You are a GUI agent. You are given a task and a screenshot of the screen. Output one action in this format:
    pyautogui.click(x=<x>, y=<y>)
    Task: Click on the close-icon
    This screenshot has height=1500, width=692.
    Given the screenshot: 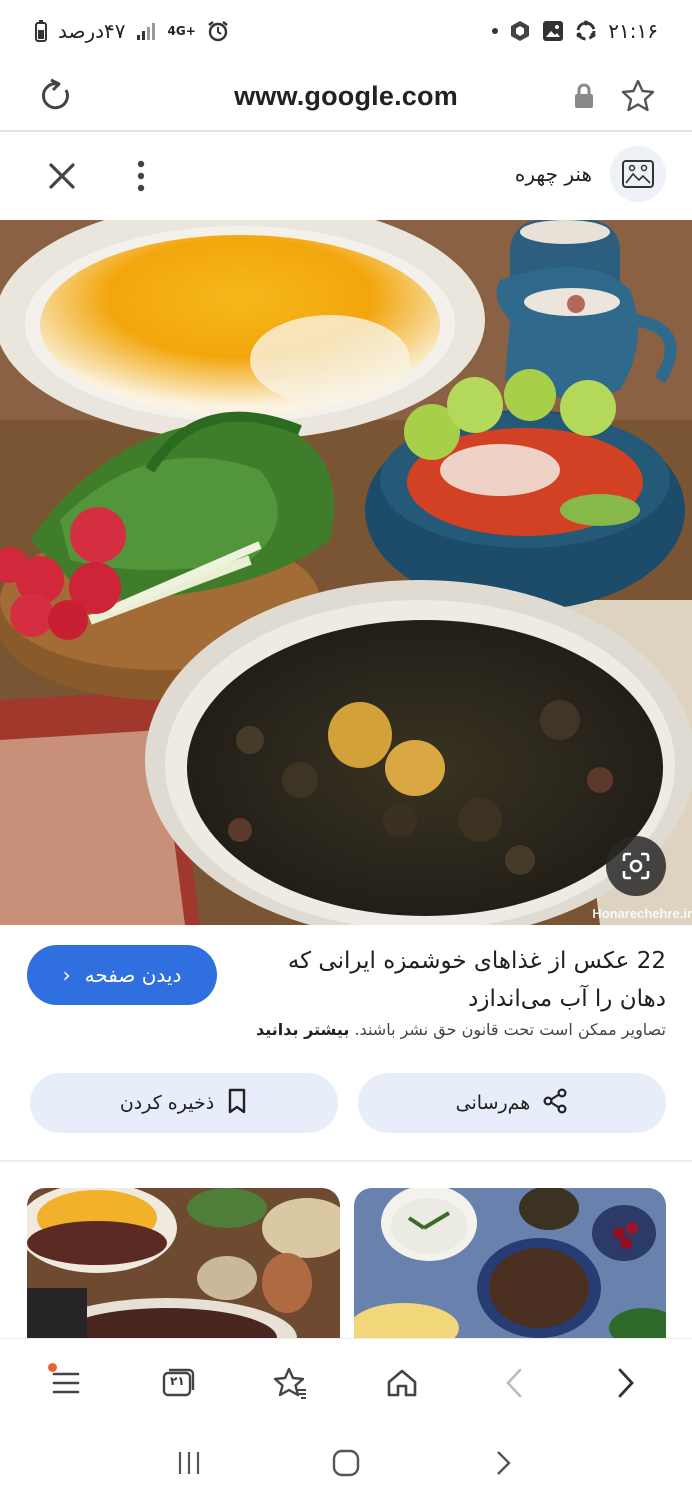 What is the action you would take?
    pyautogui.click(x=62, y=176)
    